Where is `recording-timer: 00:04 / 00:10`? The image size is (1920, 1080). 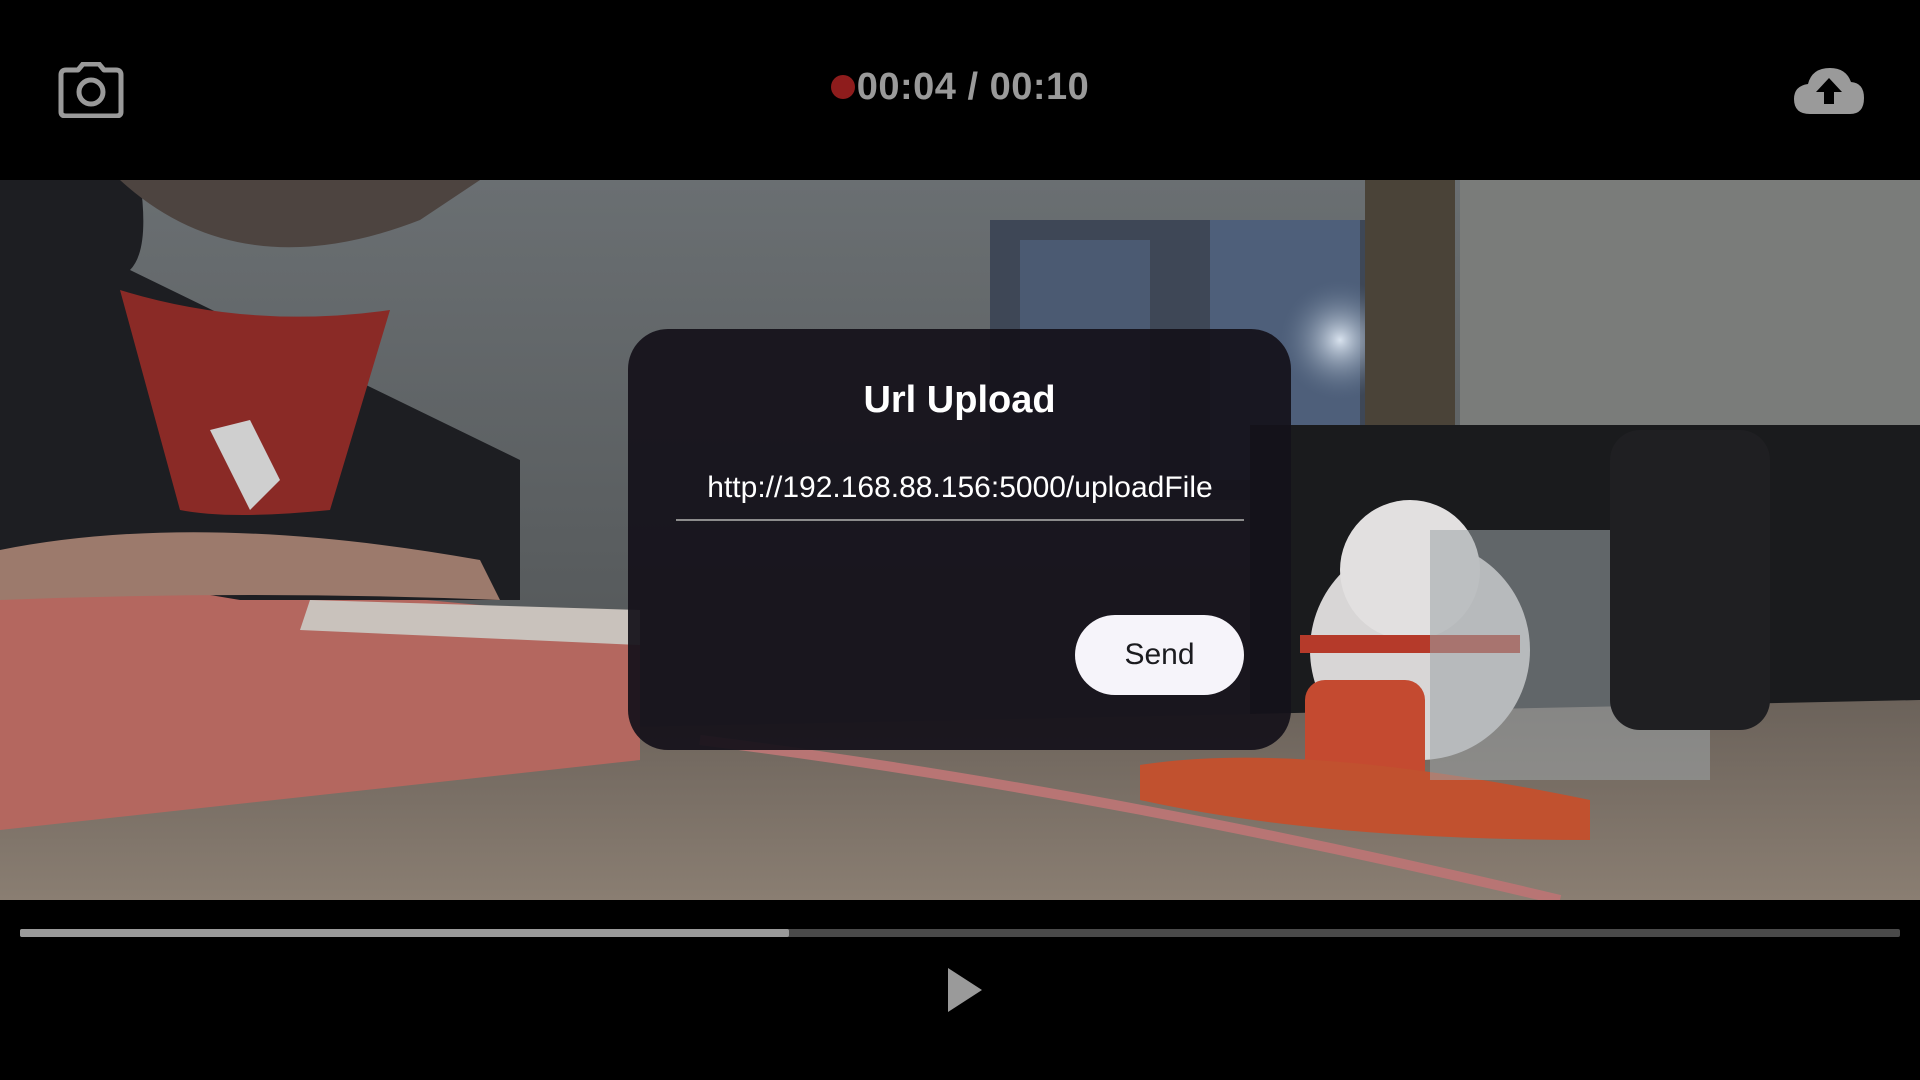 recording-timer: 00:04 / 00:10 is located at coordinates (960, 87).